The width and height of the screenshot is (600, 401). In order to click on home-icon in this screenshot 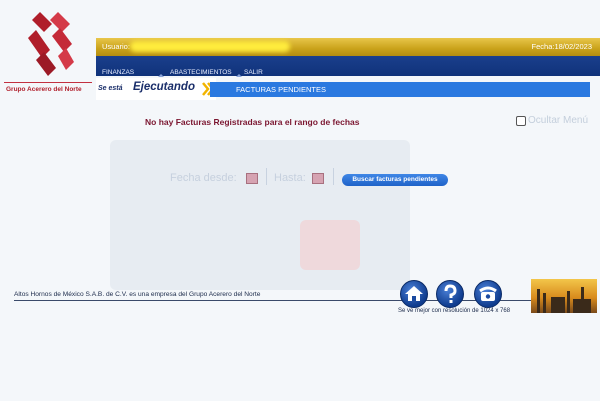, I will do `click(414, 293)`.